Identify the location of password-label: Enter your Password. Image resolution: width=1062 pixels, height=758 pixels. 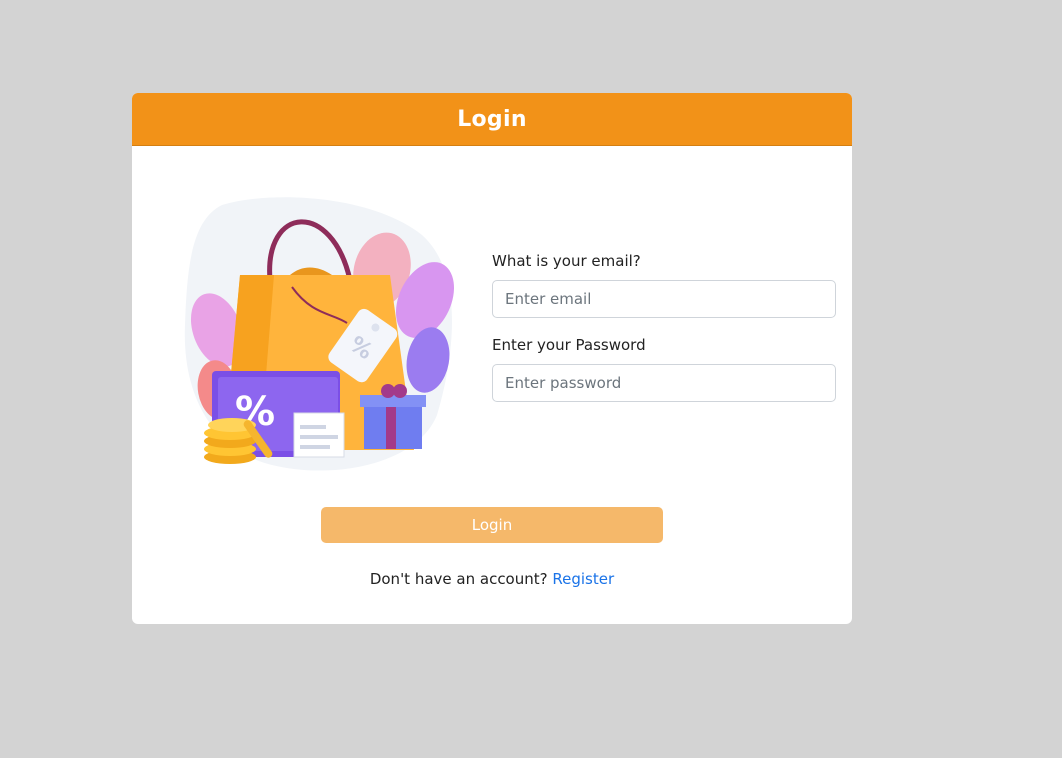
(569, 345).